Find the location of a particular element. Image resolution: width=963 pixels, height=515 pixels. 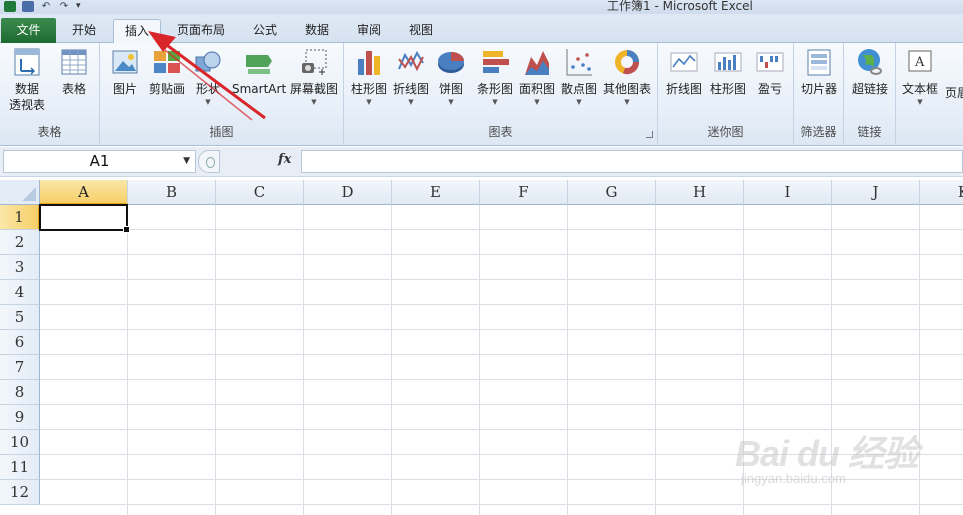

tab-data: 数据 is located at coordinates (317, 31).